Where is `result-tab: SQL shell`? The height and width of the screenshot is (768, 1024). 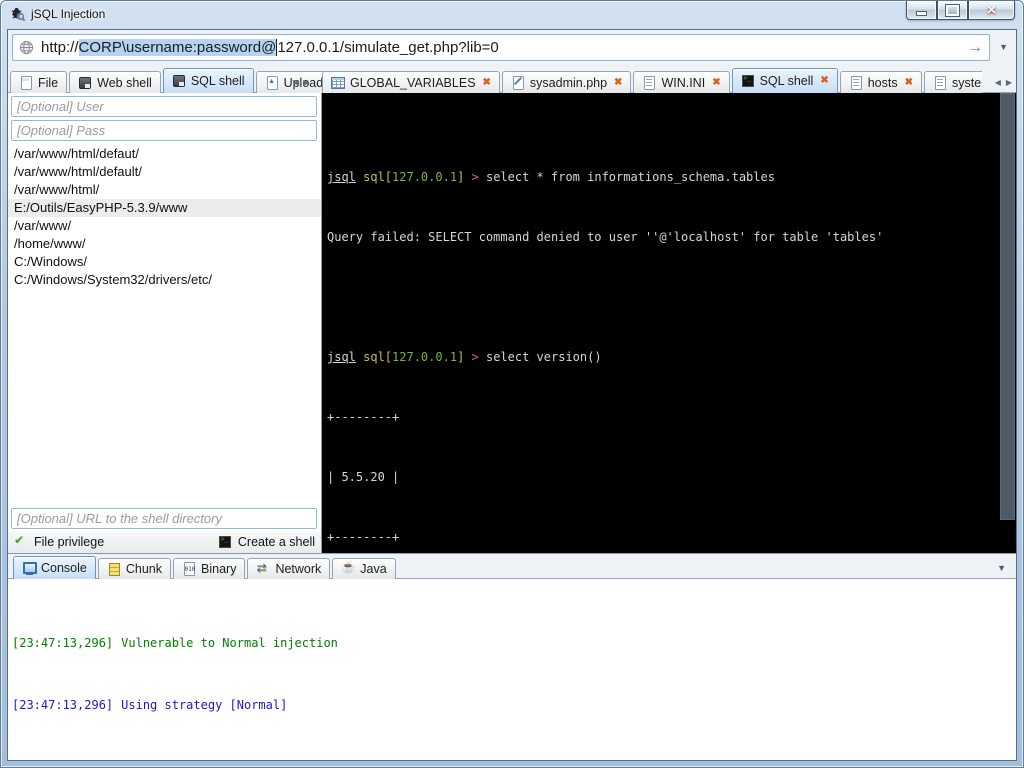 result-tab: SQL shell is located at coordinates (784, 80).